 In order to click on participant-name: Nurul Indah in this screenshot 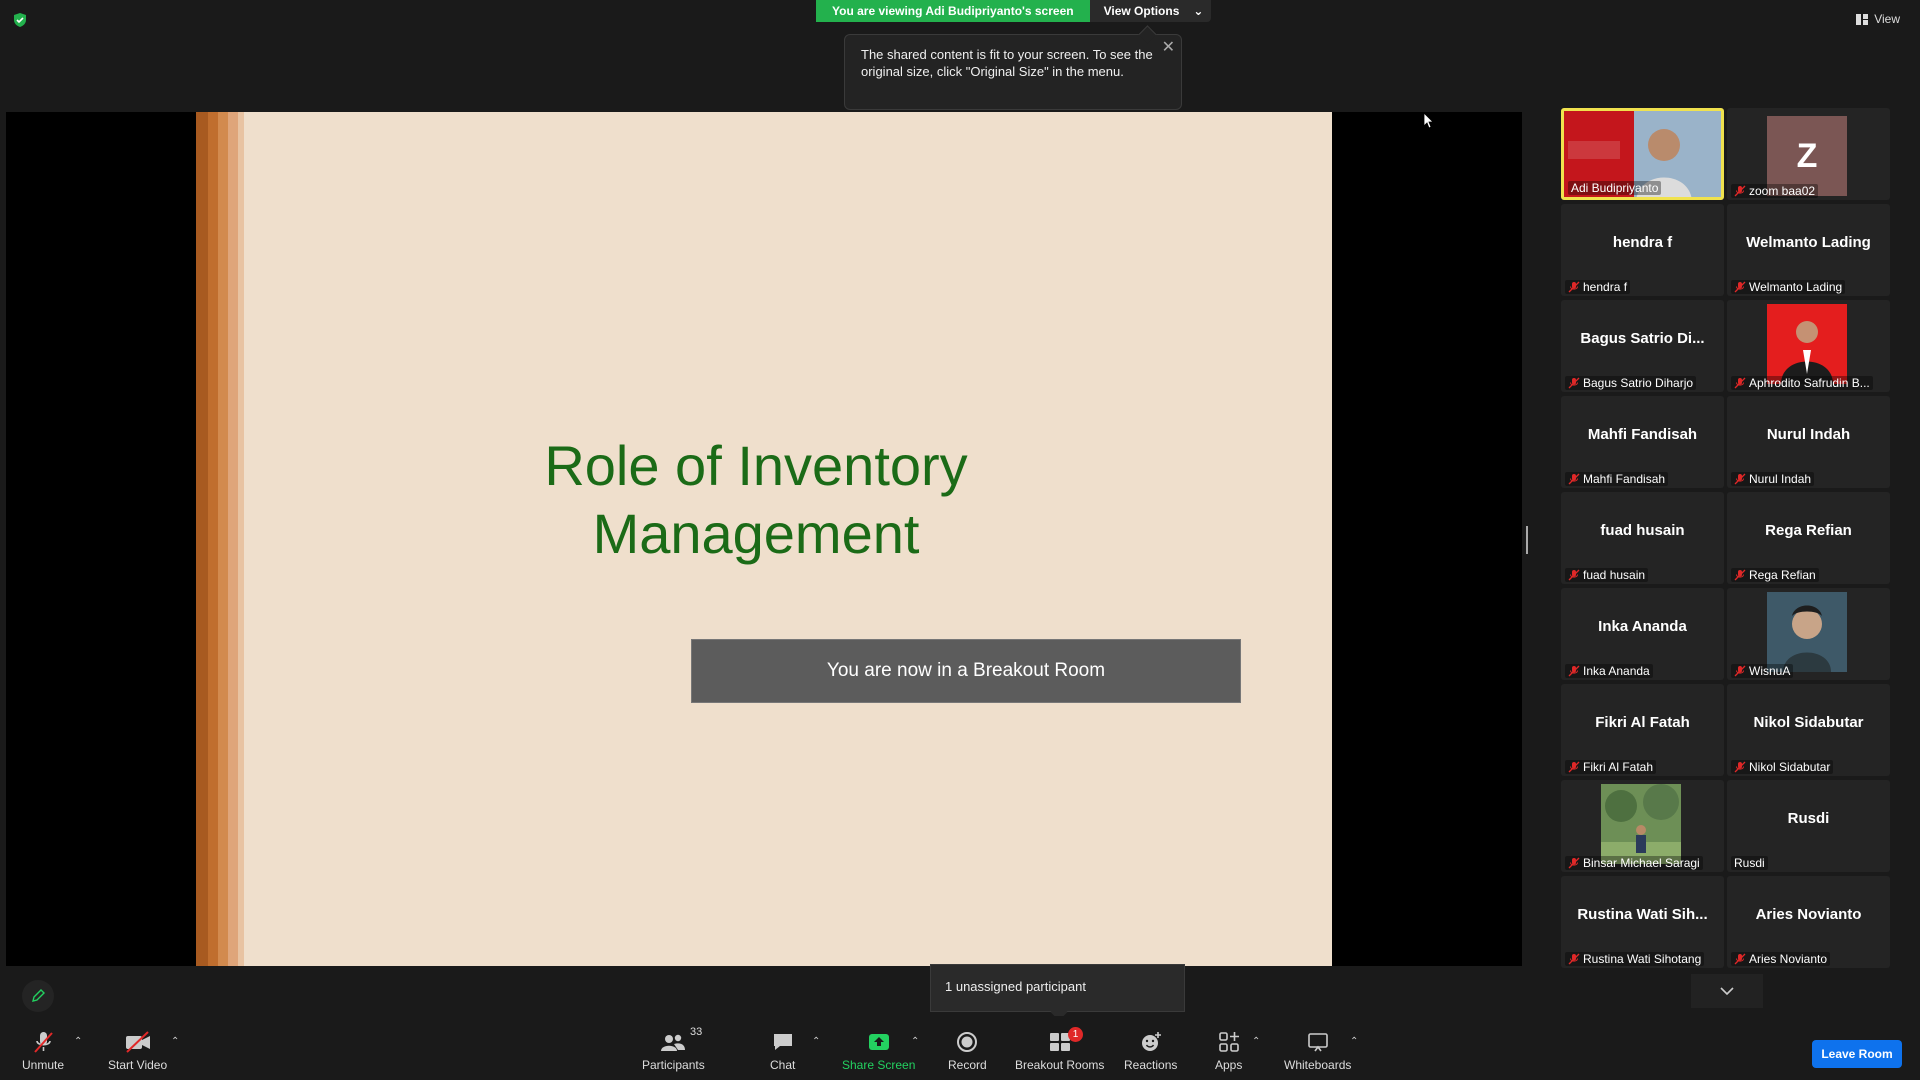, I will do `click(1780, 479)`.